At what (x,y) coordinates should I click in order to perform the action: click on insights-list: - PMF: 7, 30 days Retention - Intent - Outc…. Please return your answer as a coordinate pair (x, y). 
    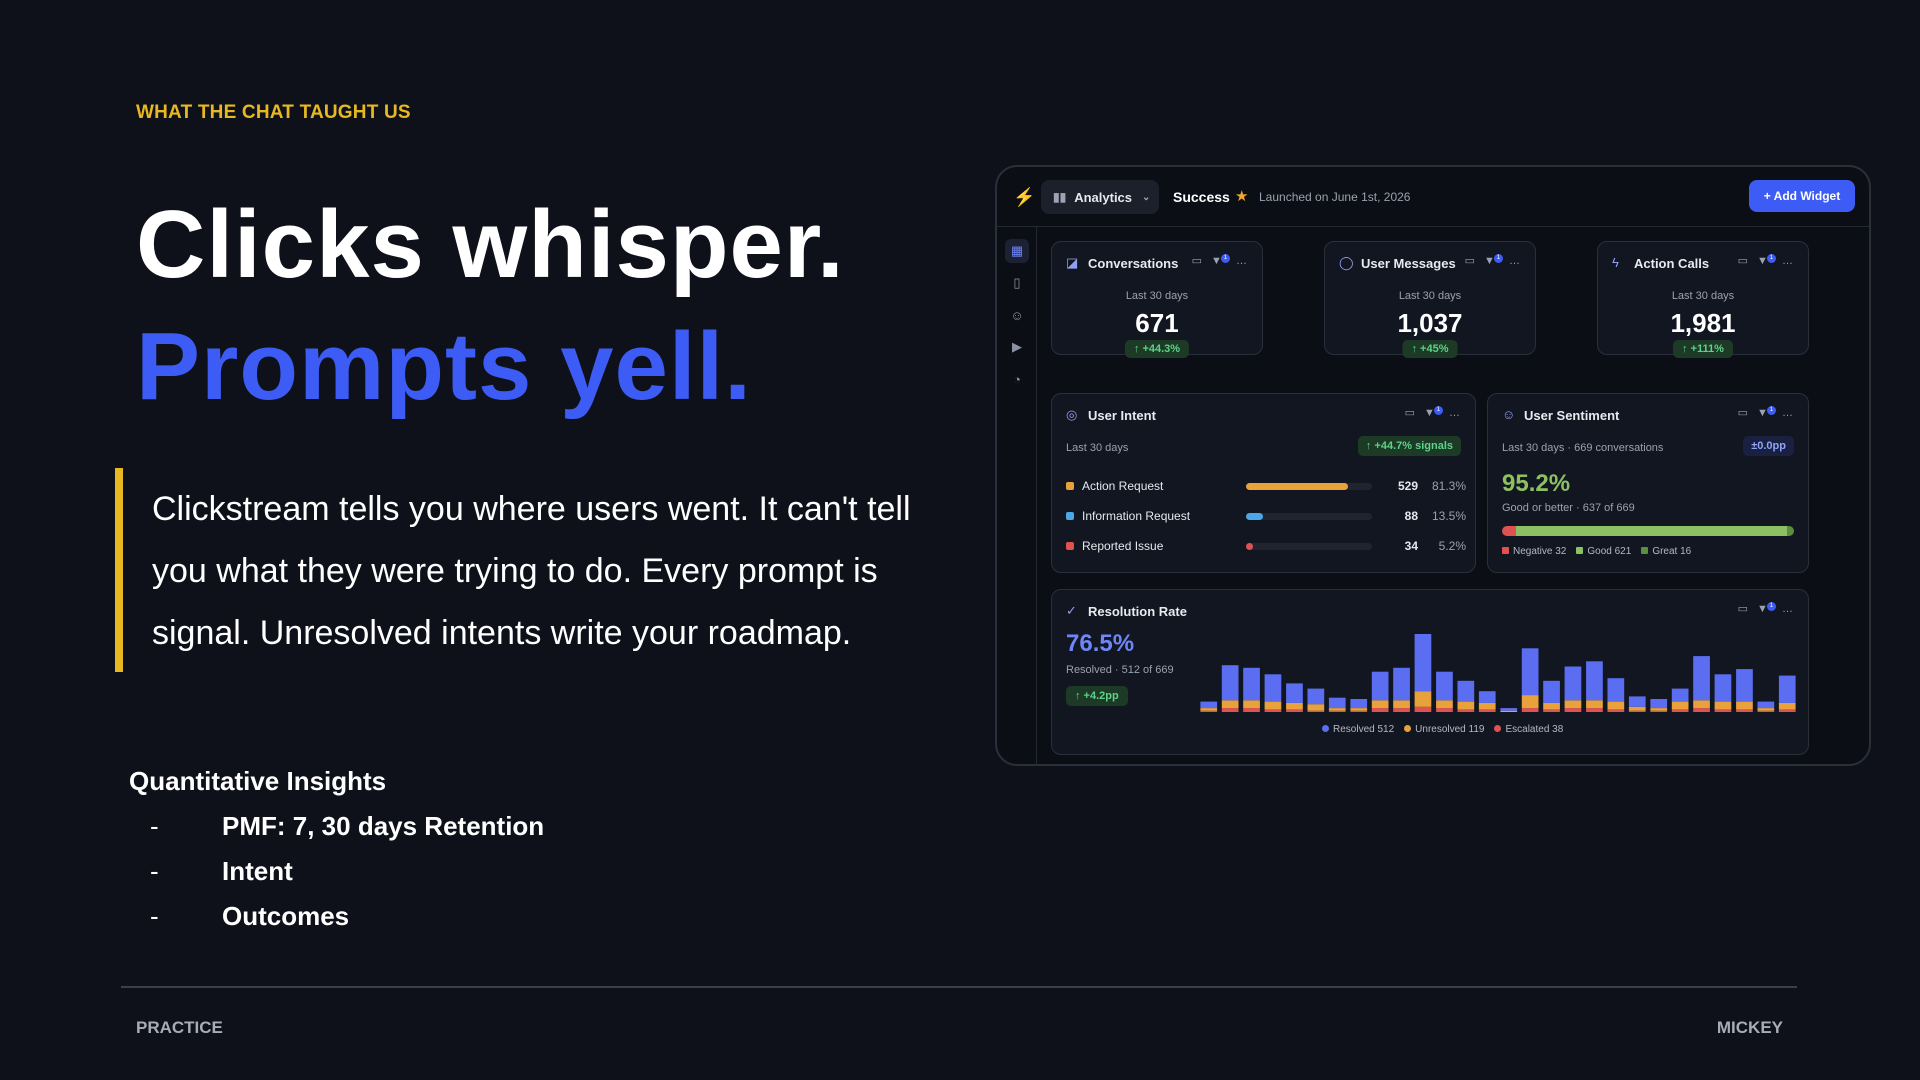
    Looking at the image, I should click on (347, 871).